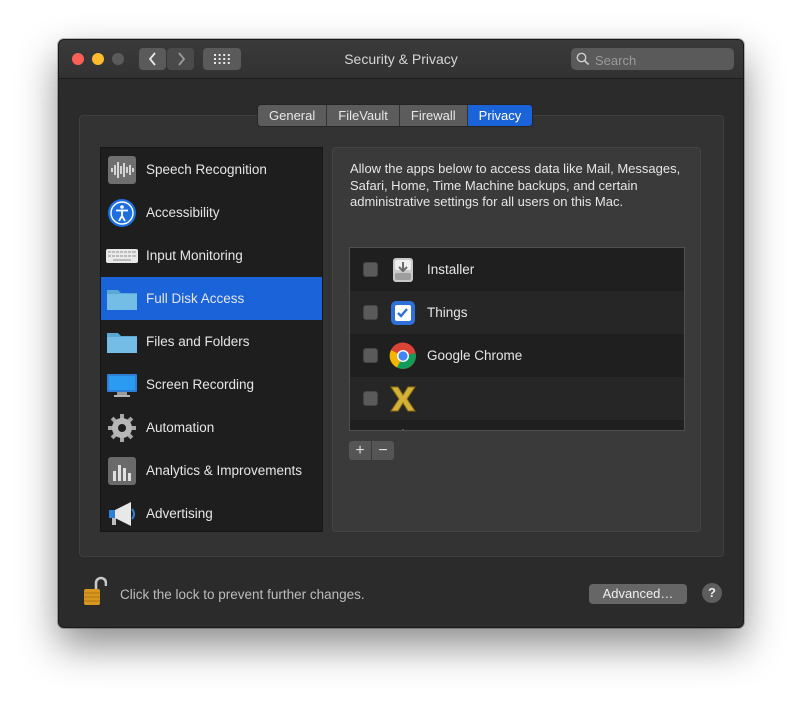 The image size is (800, 702). I want to click on sidebar-item-label: Advertising, so click(179, 513).